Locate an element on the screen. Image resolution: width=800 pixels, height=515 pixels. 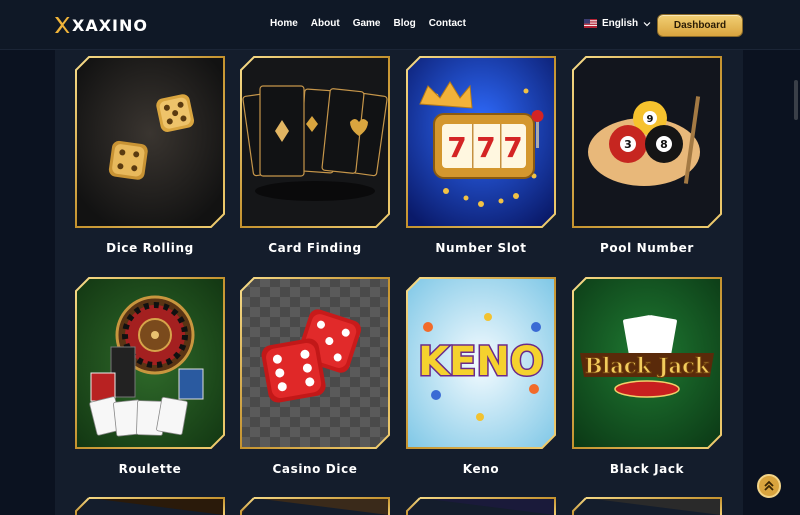
game-card-roulette: Roulette is located at coordinates (150, 376).